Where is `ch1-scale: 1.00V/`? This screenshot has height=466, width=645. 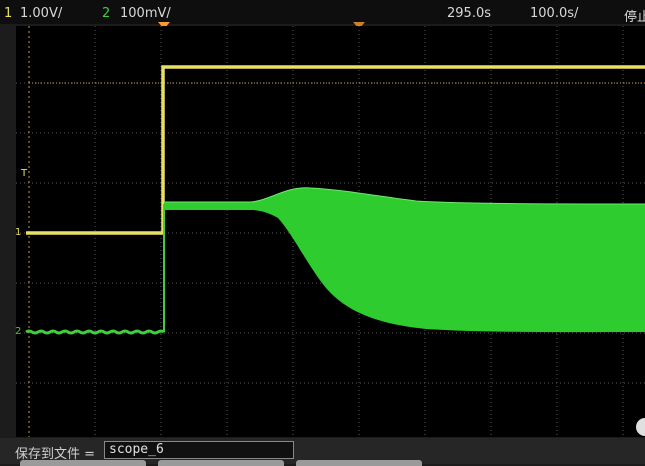 ch1-scale: 1.00V/ is located at coordinates (41, 13).